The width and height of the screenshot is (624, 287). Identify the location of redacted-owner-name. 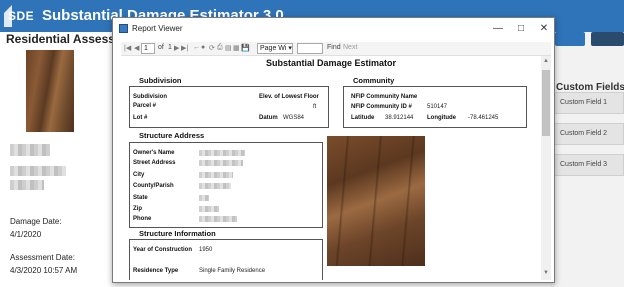
(222, 153).